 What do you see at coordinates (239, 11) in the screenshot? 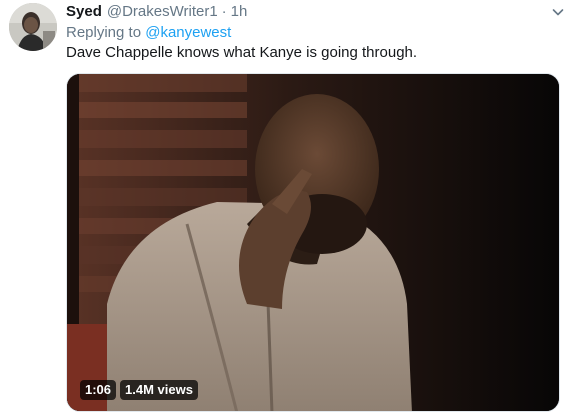
I see `tweet-timestamp: 1h` at bounding box center [239, 11].